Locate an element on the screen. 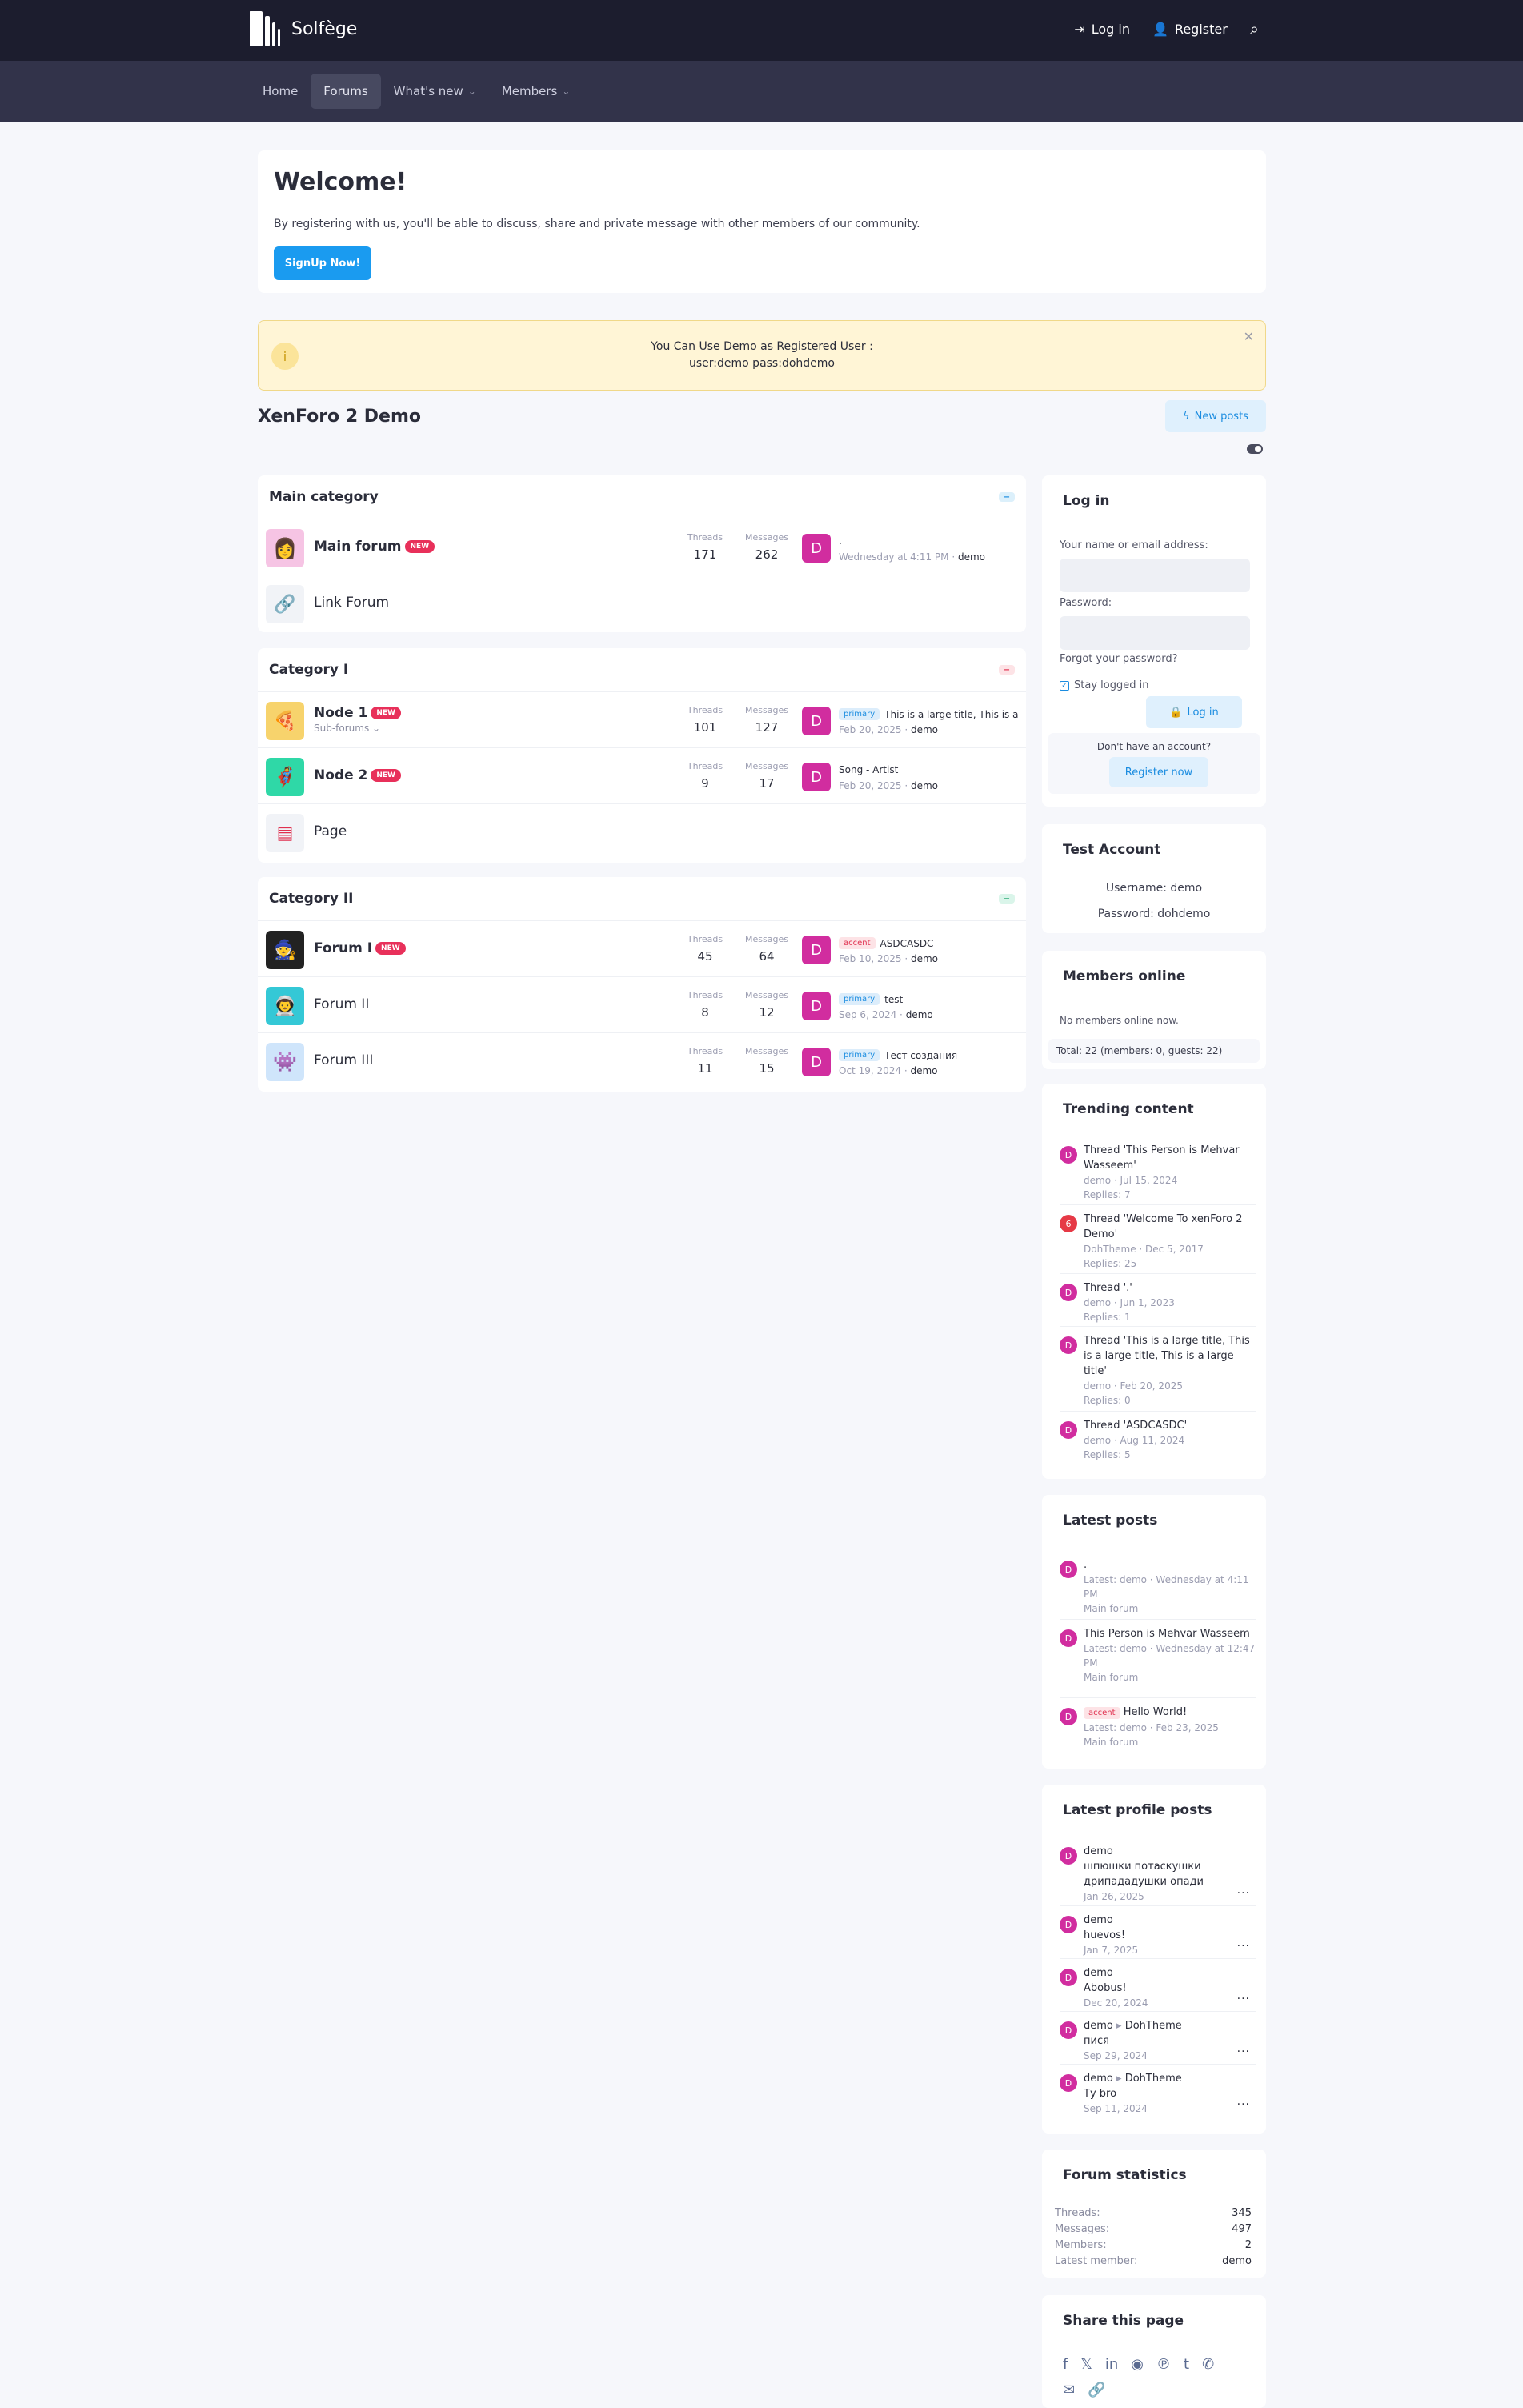  item-title: Thread 'Welcome To xenForo 2 Demo' is located at coordinates (1170, 1227).